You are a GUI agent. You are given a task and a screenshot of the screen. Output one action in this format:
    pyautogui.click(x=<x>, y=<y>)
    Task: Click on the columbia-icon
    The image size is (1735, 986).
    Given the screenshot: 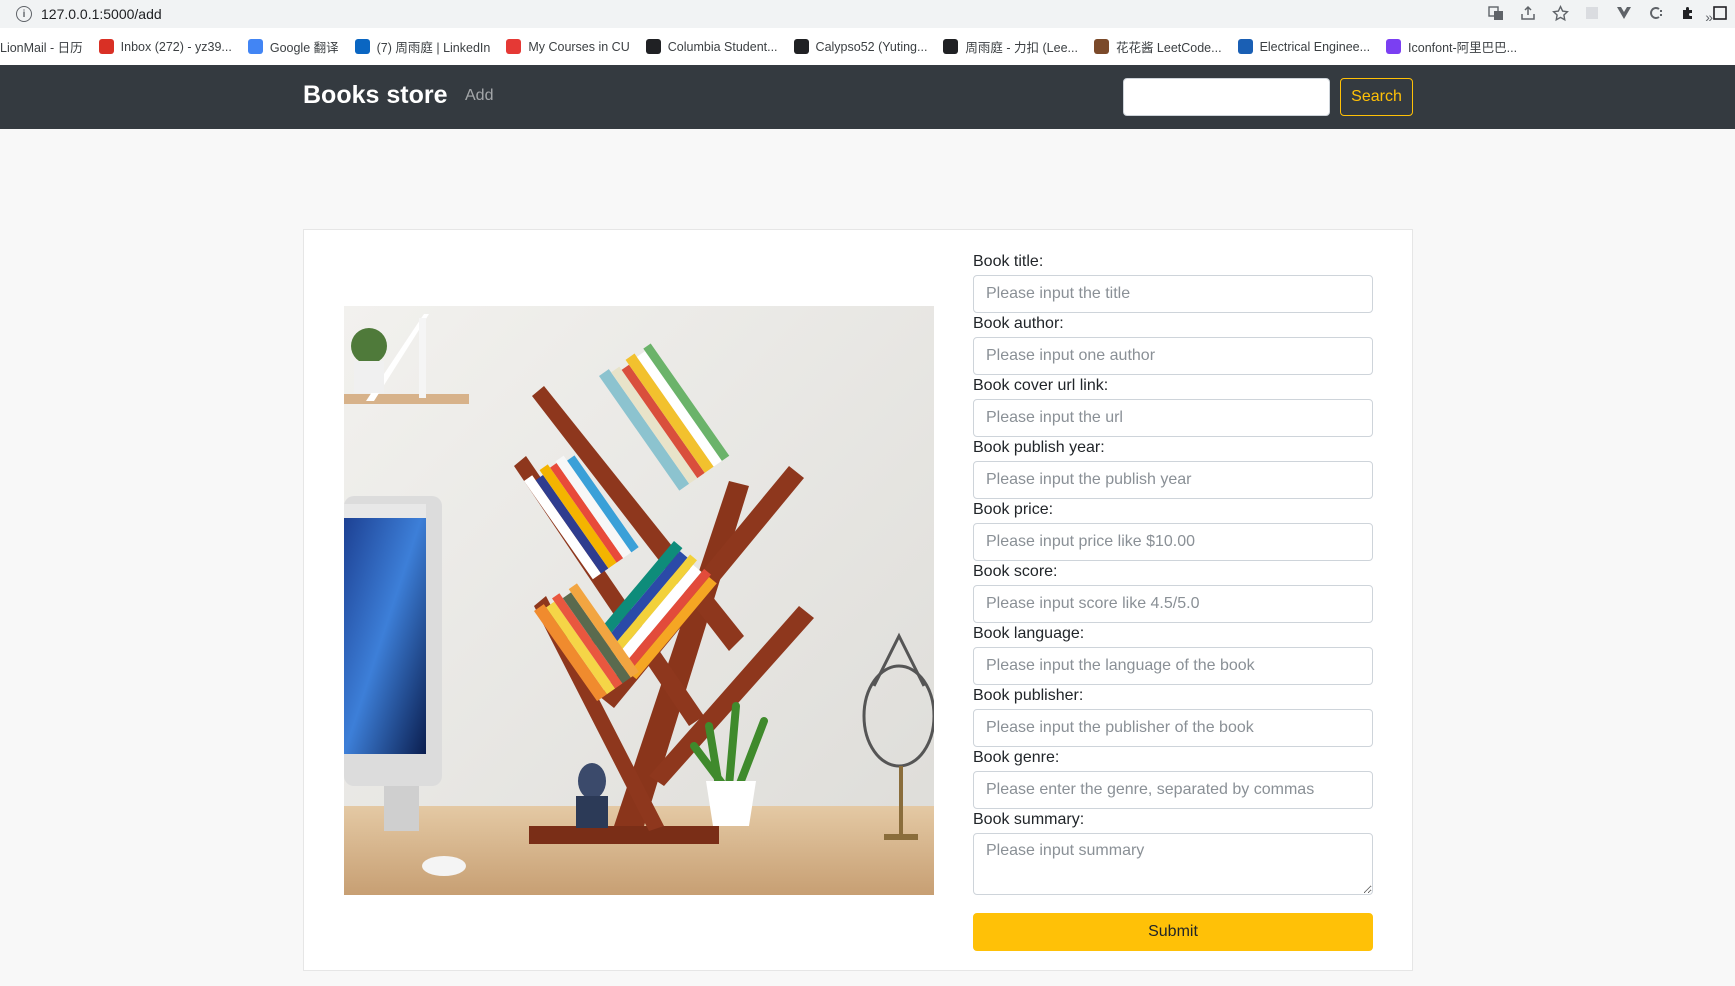 What is the action you would take?
    pyautogui.click(x=653, y=46)
    